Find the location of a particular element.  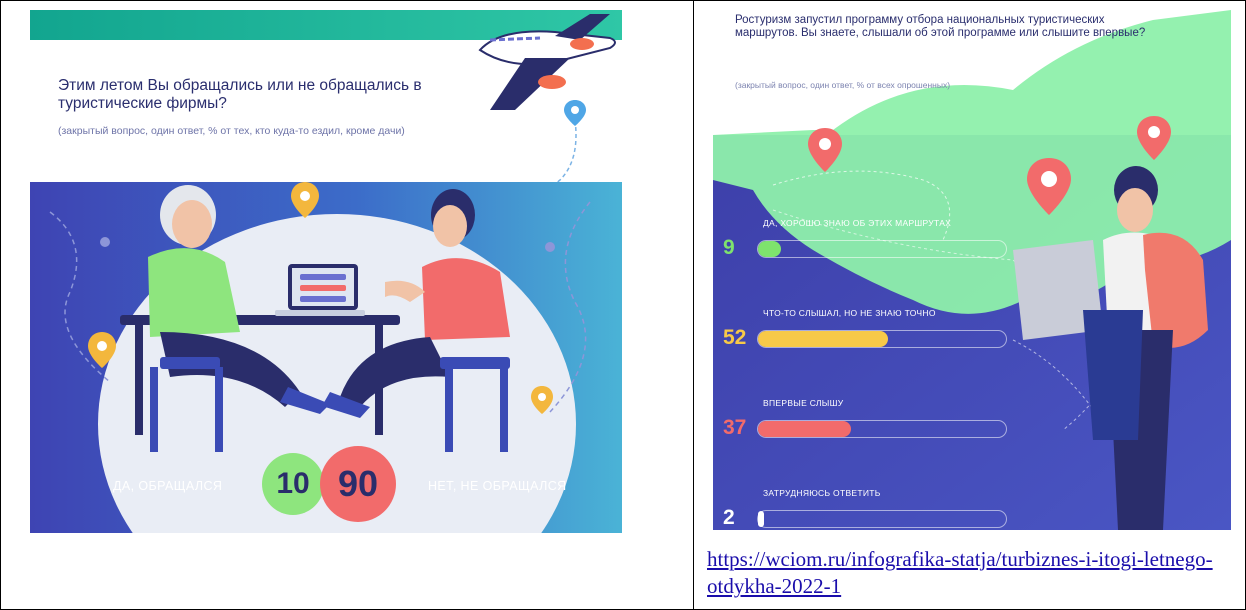

bar-value: 9 is located at coordinates (729, 247).